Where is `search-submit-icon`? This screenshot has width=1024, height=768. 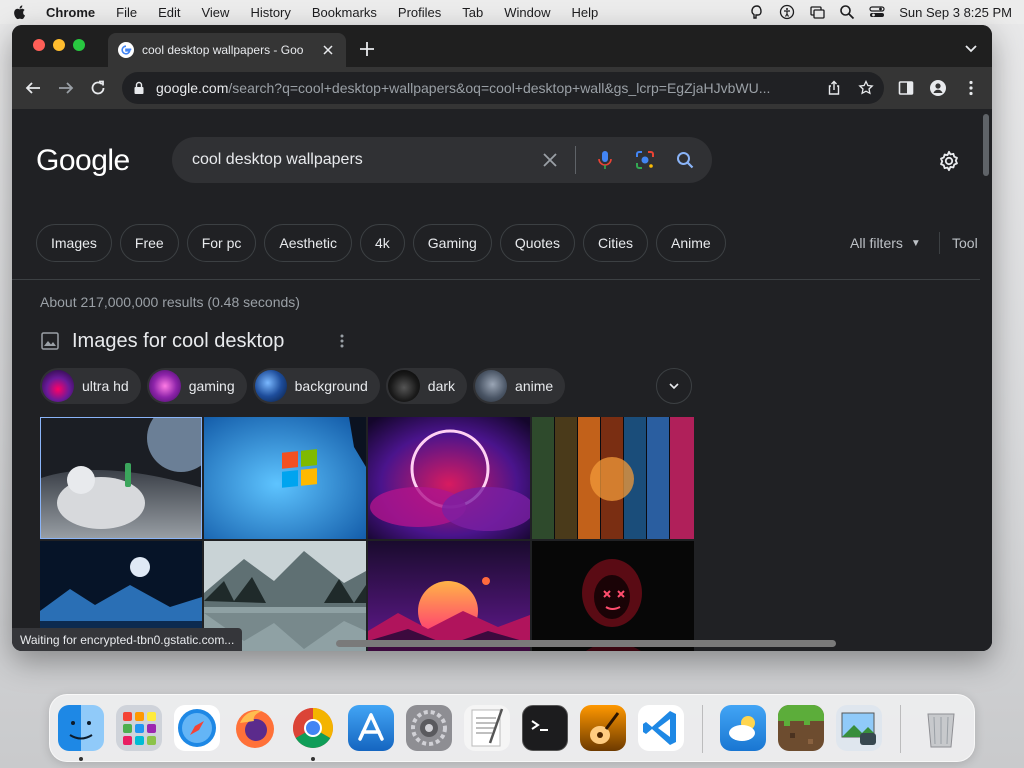 search-submit-icon is located at coordinates (685, 160).